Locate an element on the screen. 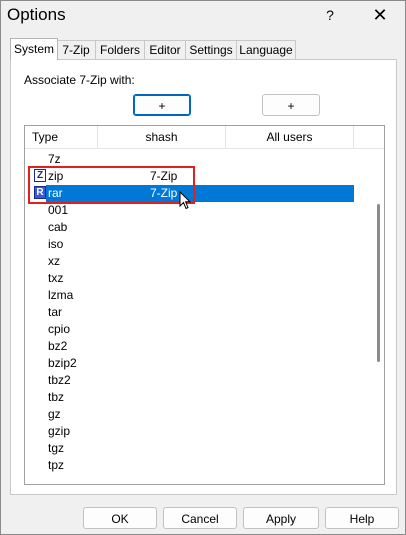 The image size is (406, 535). list-item: tbz2 is located at coordinates (197, 380).